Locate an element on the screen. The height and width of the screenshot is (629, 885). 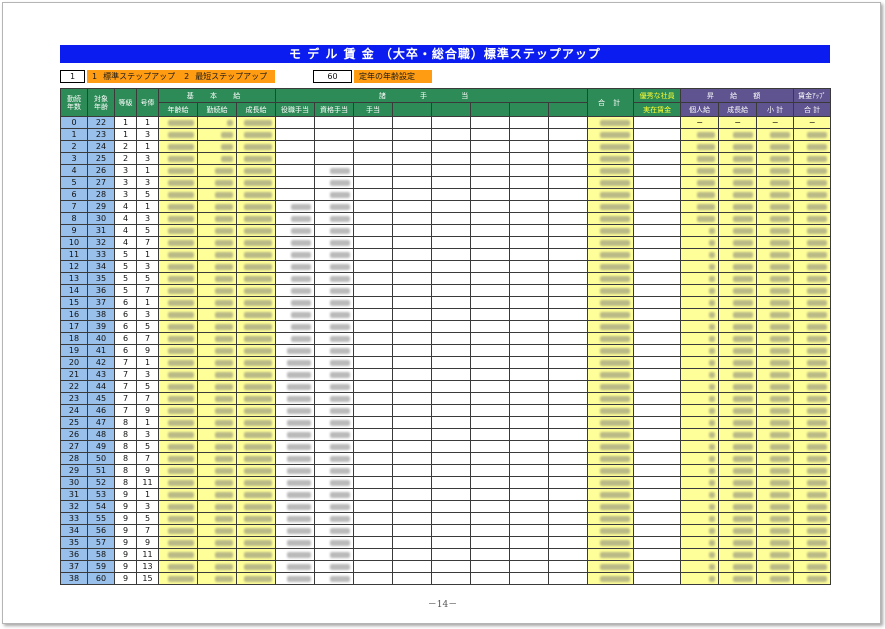
step-cell: 1 is located at coordinates (147, 422).